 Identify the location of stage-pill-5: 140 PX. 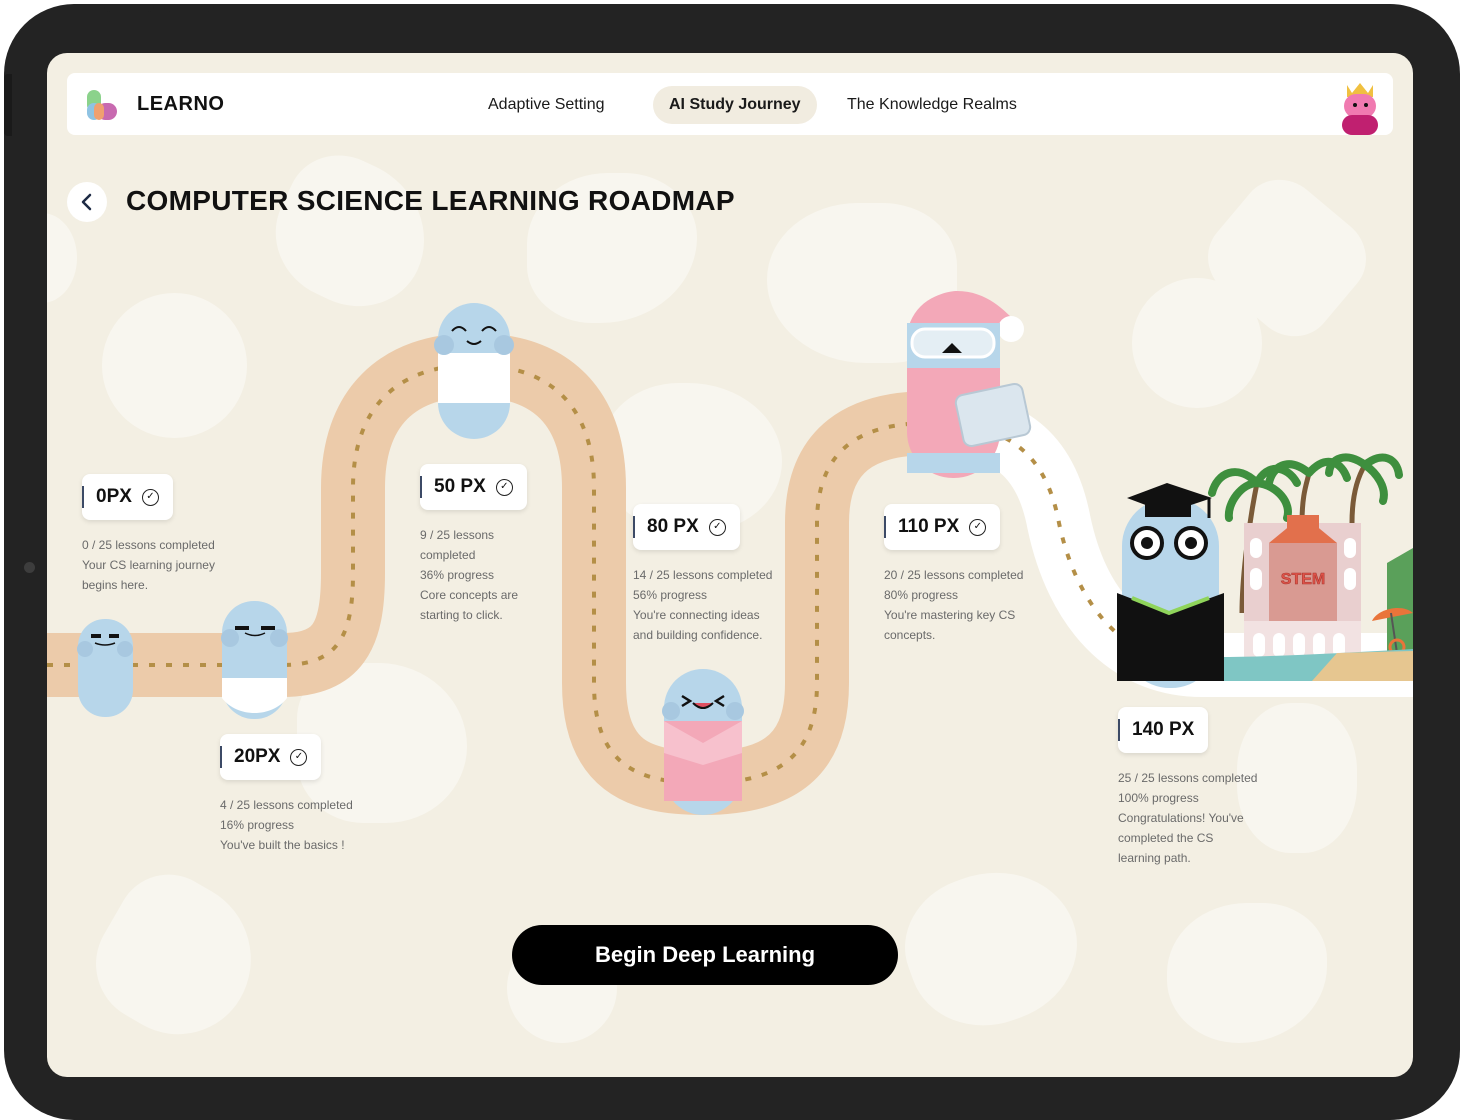
(1163, 730).